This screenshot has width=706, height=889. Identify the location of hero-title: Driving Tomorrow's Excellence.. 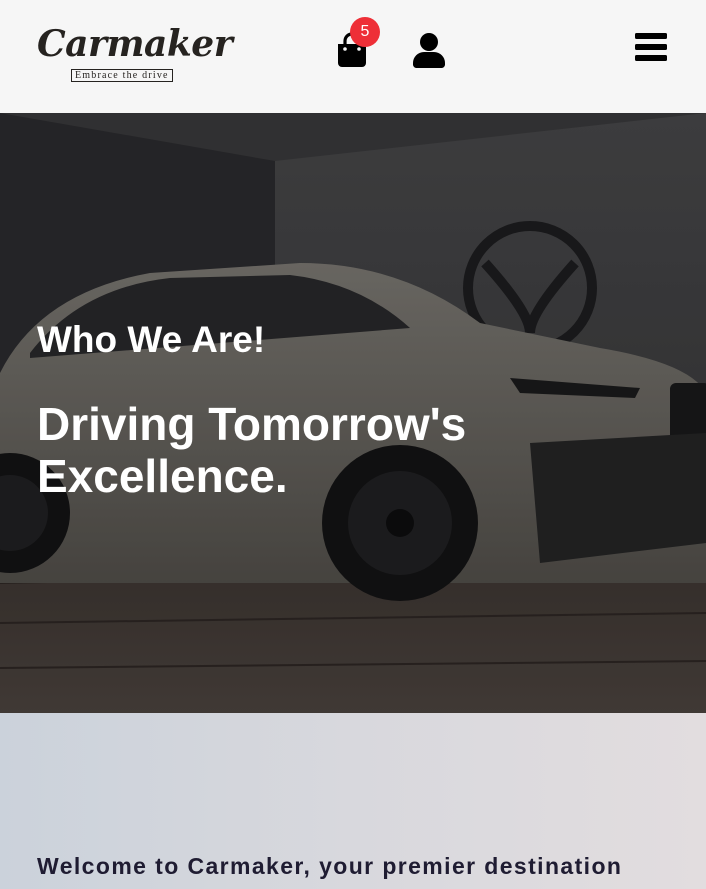
(252, 450).